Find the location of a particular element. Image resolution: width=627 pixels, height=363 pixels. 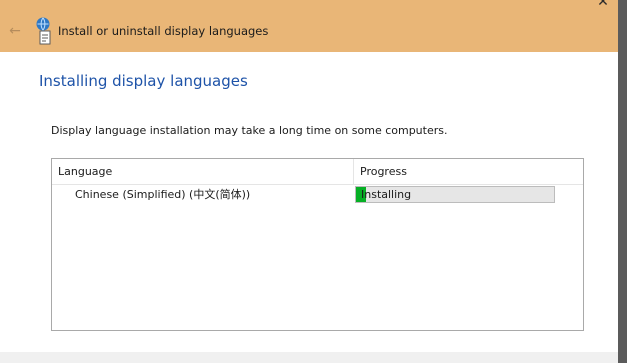

list-header: Language Progress is located at coordinates (317, 172).